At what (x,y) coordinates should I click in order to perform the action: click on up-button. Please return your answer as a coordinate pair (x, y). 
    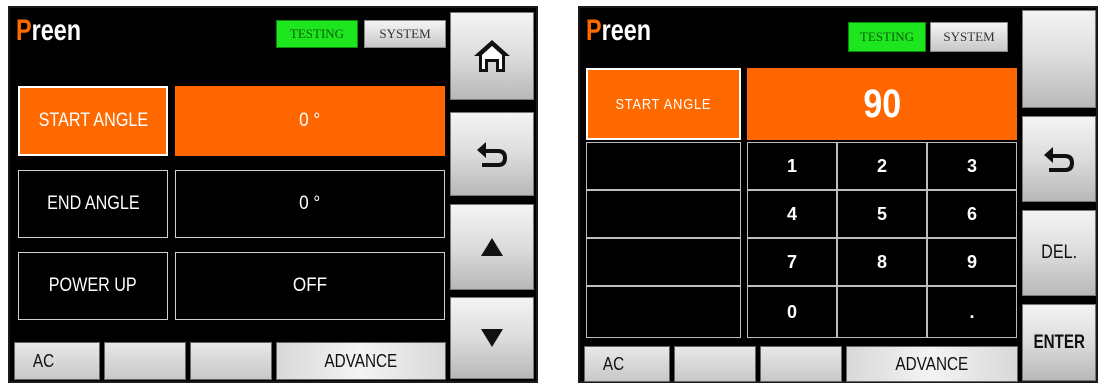
    Looking at the image, I should click on (492, 247).